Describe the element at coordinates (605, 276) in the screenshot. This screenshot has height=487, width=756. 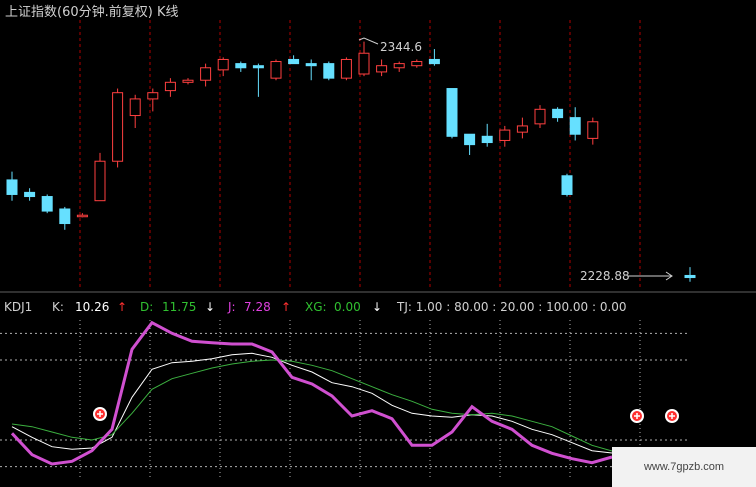
I see `low-price-label: 2228.88` at that location.